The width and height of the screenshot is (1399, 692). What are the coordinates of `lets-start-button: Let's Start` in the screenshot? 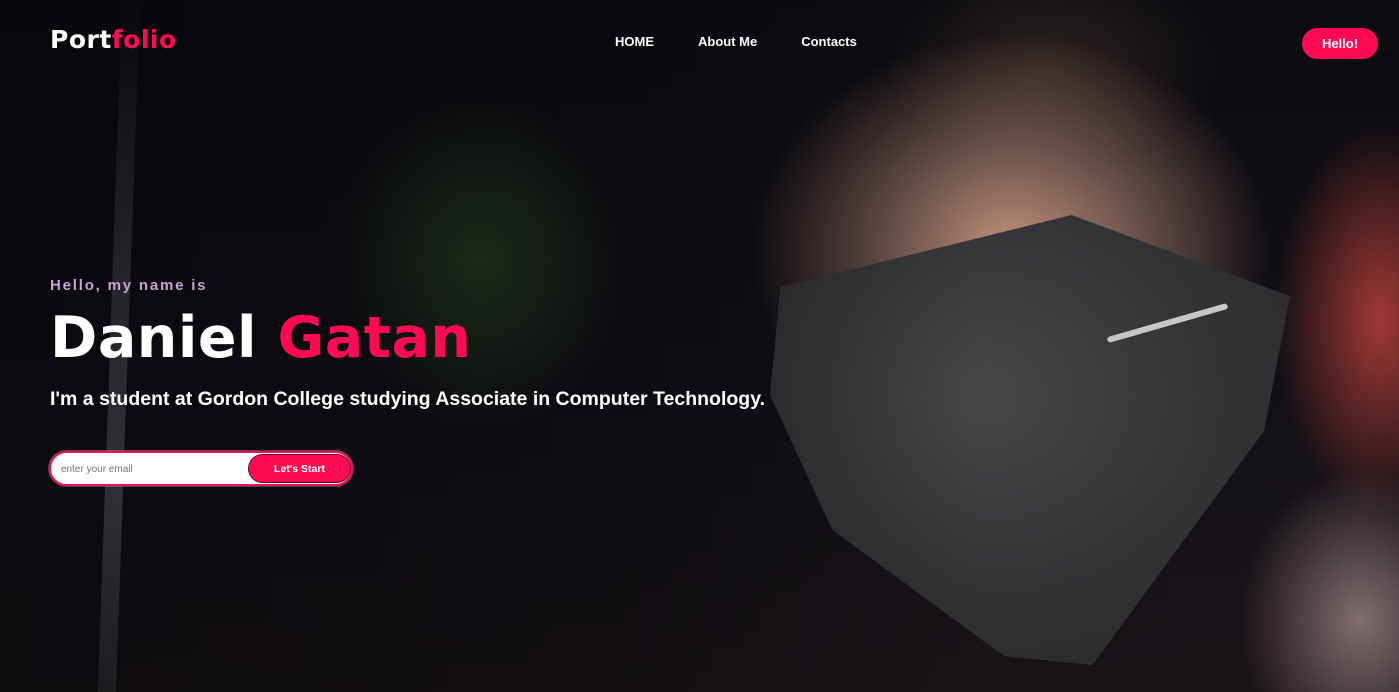 It's located at (299, 468).